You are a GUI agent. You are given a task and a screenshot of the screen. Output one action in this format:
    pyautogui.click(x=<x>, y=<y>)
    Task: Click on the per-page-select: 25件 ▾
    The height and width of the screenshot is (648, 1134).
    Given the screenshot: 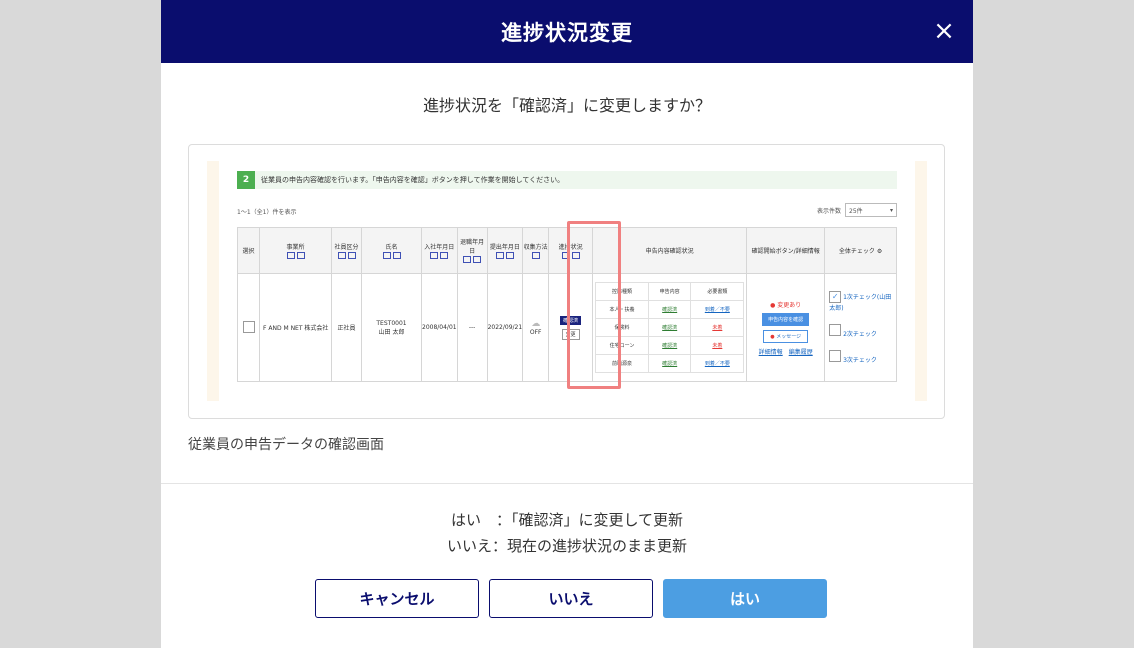 What is the action you would take?
    pyautogui.click(x=871, y=210)
    